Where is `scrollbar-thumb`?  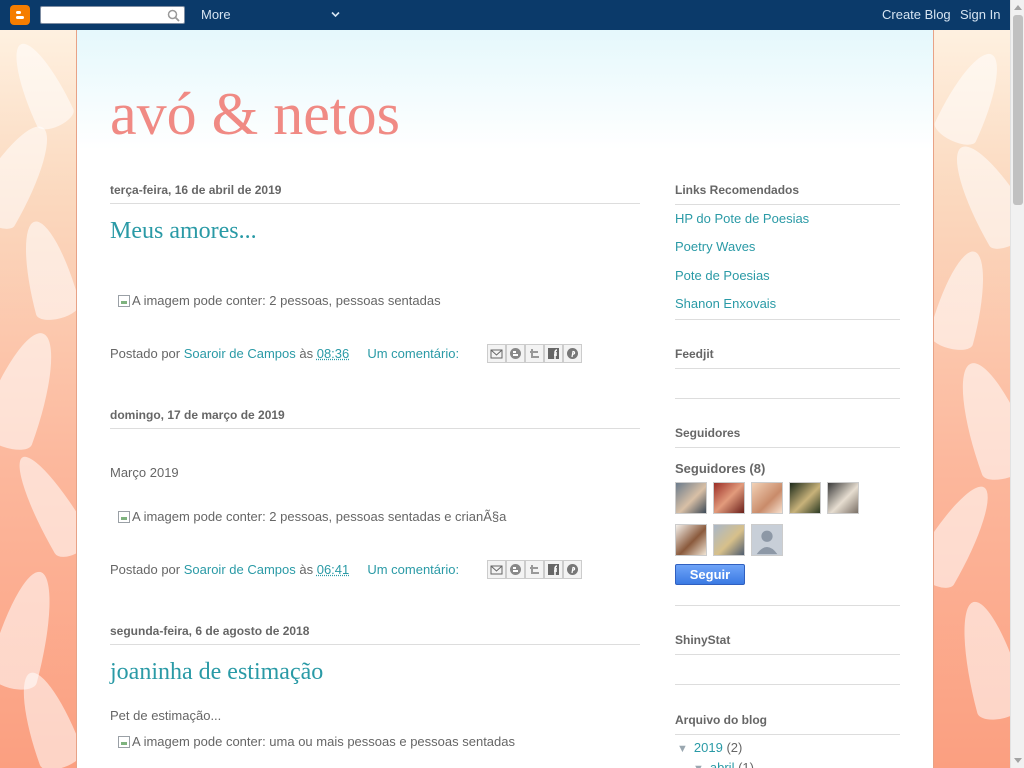
scrollbar-thumb is located at coordinates (1018, 110).